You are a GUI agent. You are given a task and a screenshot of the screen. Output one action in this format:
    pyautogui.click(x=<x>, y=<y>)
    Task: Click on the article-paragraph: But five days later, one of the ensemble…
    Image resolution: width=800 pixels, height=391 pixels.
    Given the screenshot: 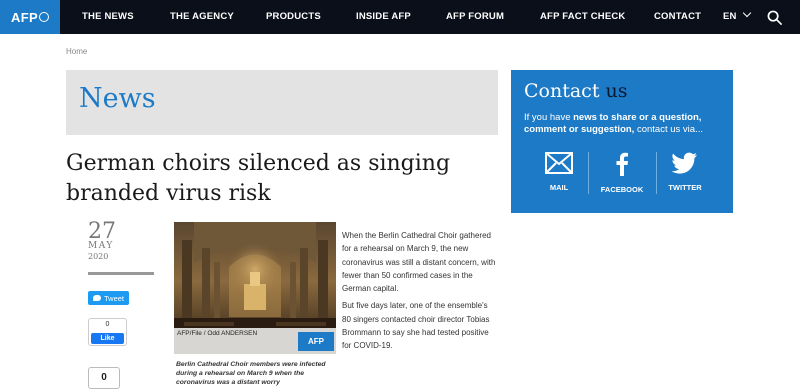 What is the action you would take?
    pyautogui.click(x=416, y=326)
    